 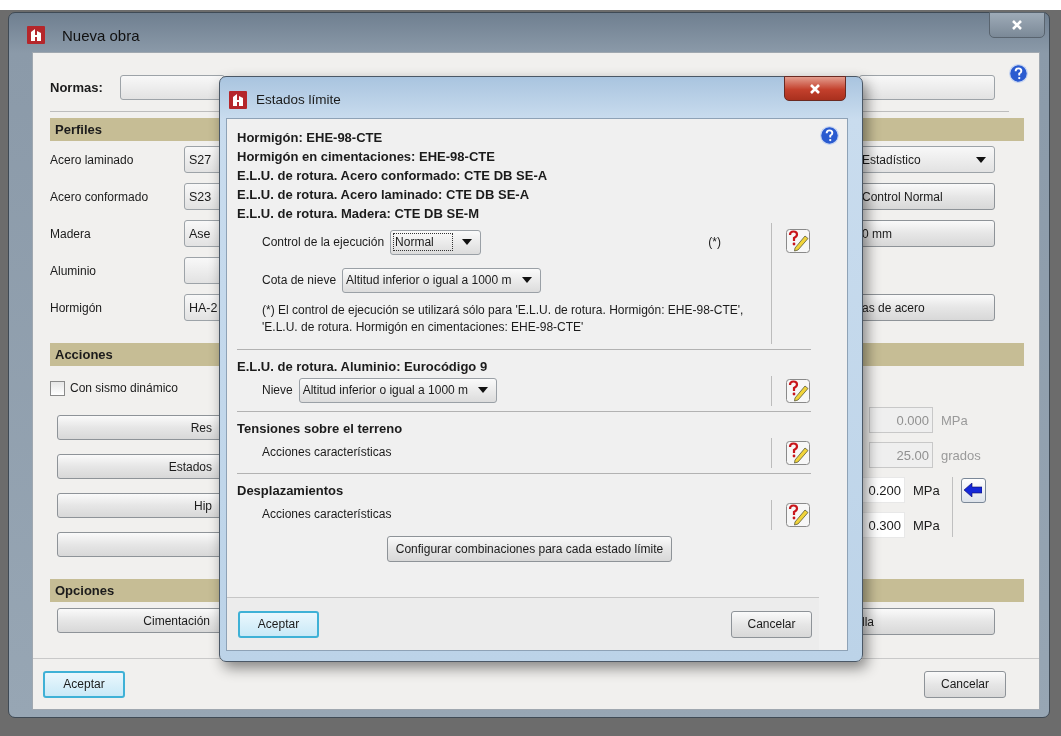 I want to click on footnote-mark: (*), so click(x=714, y=242).